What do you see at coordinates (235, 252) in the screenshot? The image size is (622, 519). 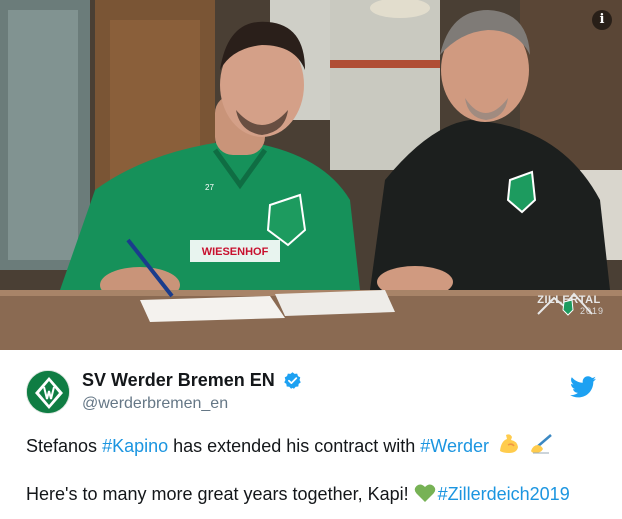 I see `svg-text: WIESENHOF` at bounding box center [235, 252].